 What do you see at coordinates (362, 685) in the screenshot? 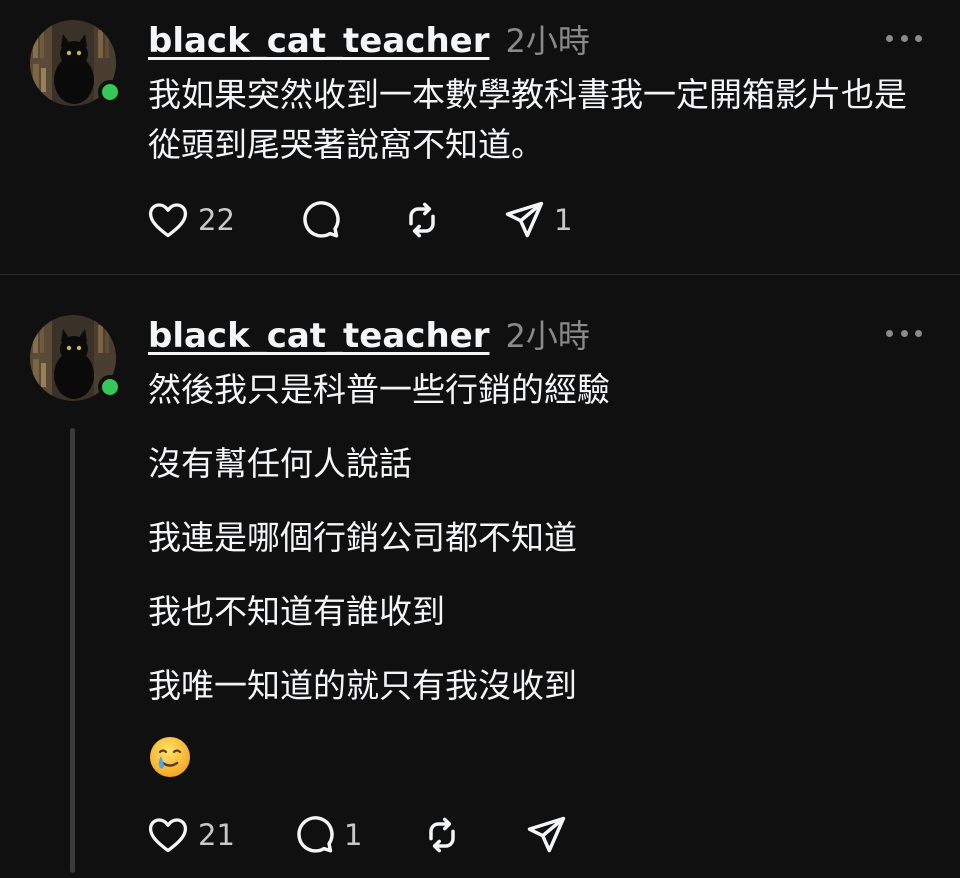
I see `post-text-line: 我唯一知道的就只有我沒收到` at bounding box center [362, 685].